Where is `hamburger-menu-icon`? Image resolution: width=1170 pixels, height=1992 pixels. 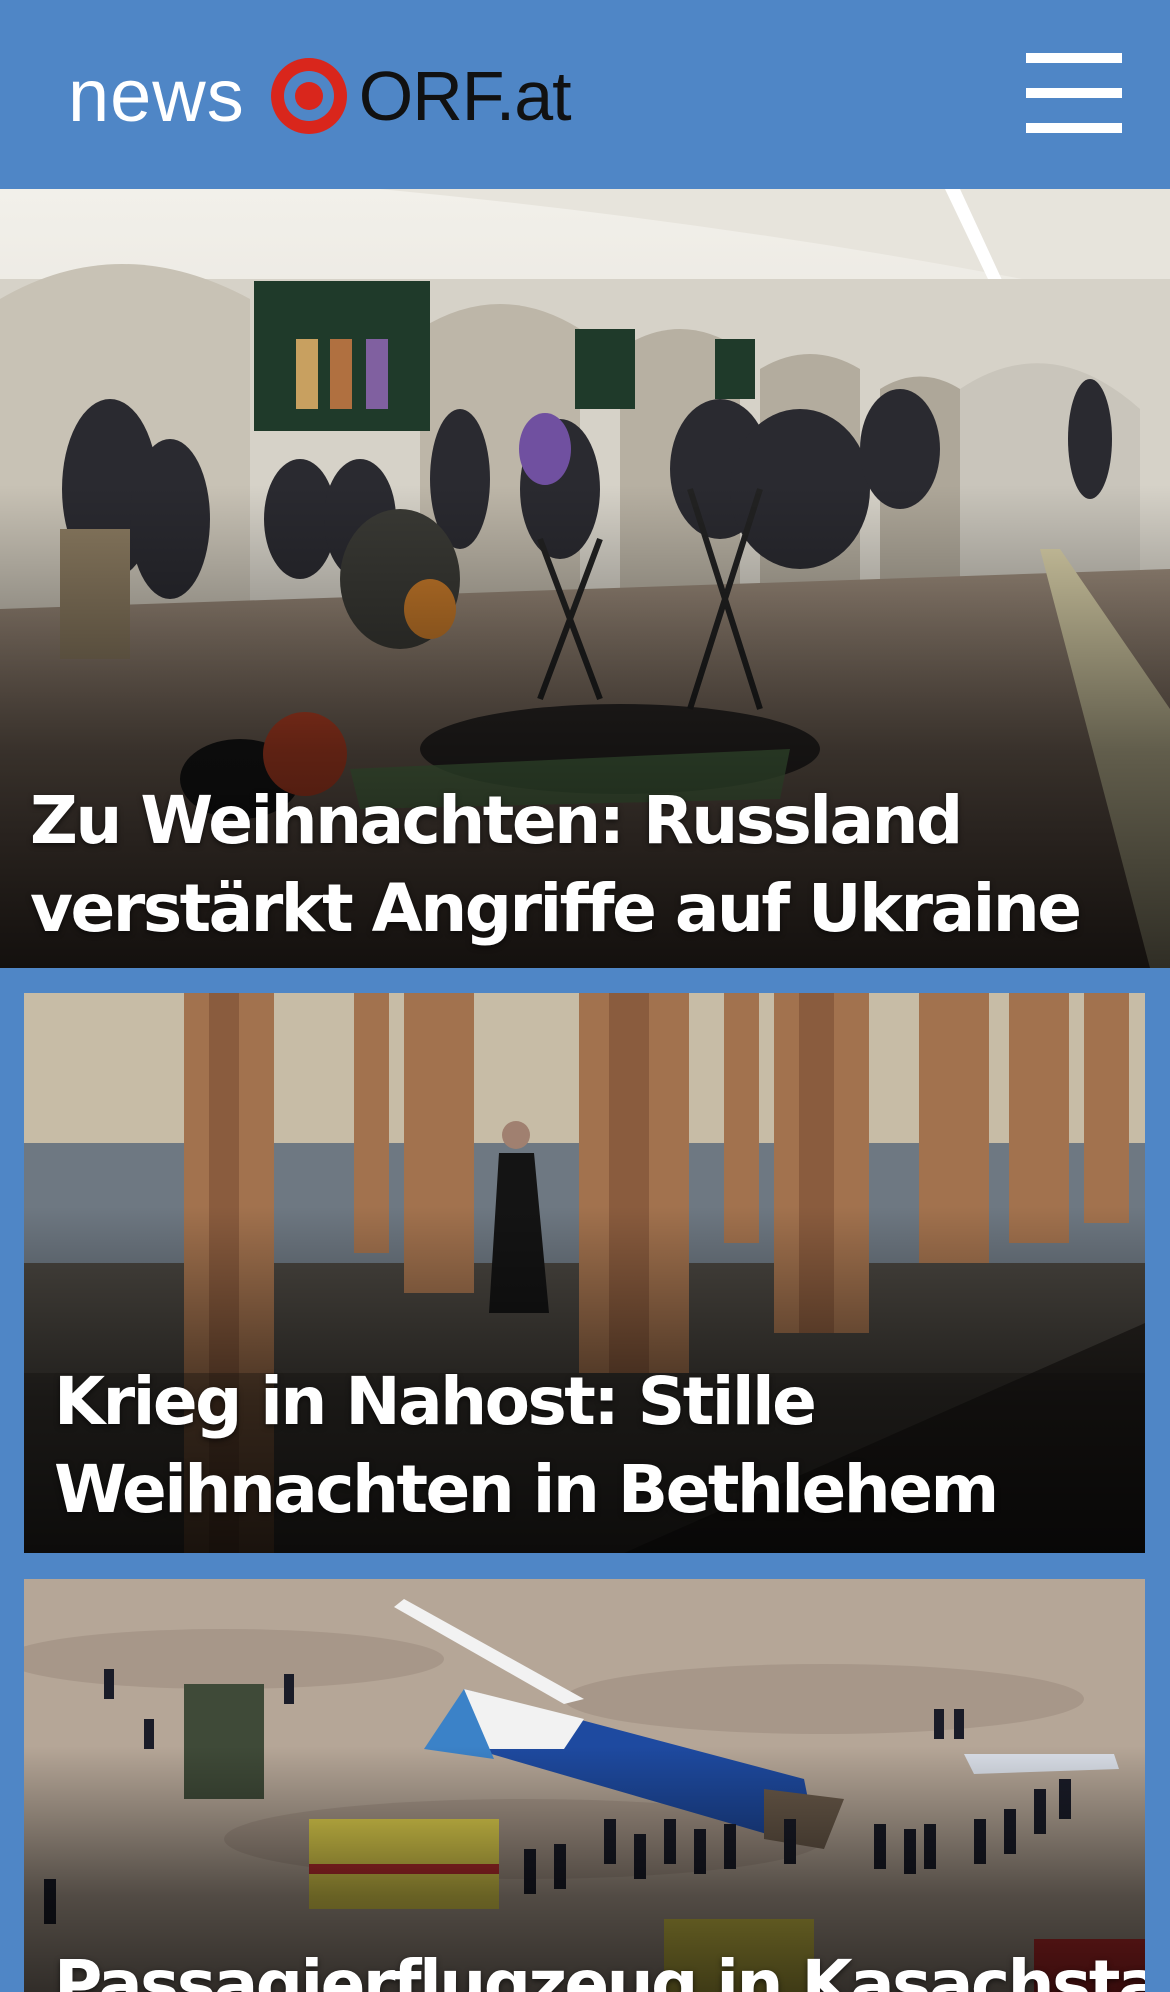
hamburger-menu-icon is located at coordinates (1074, 93).